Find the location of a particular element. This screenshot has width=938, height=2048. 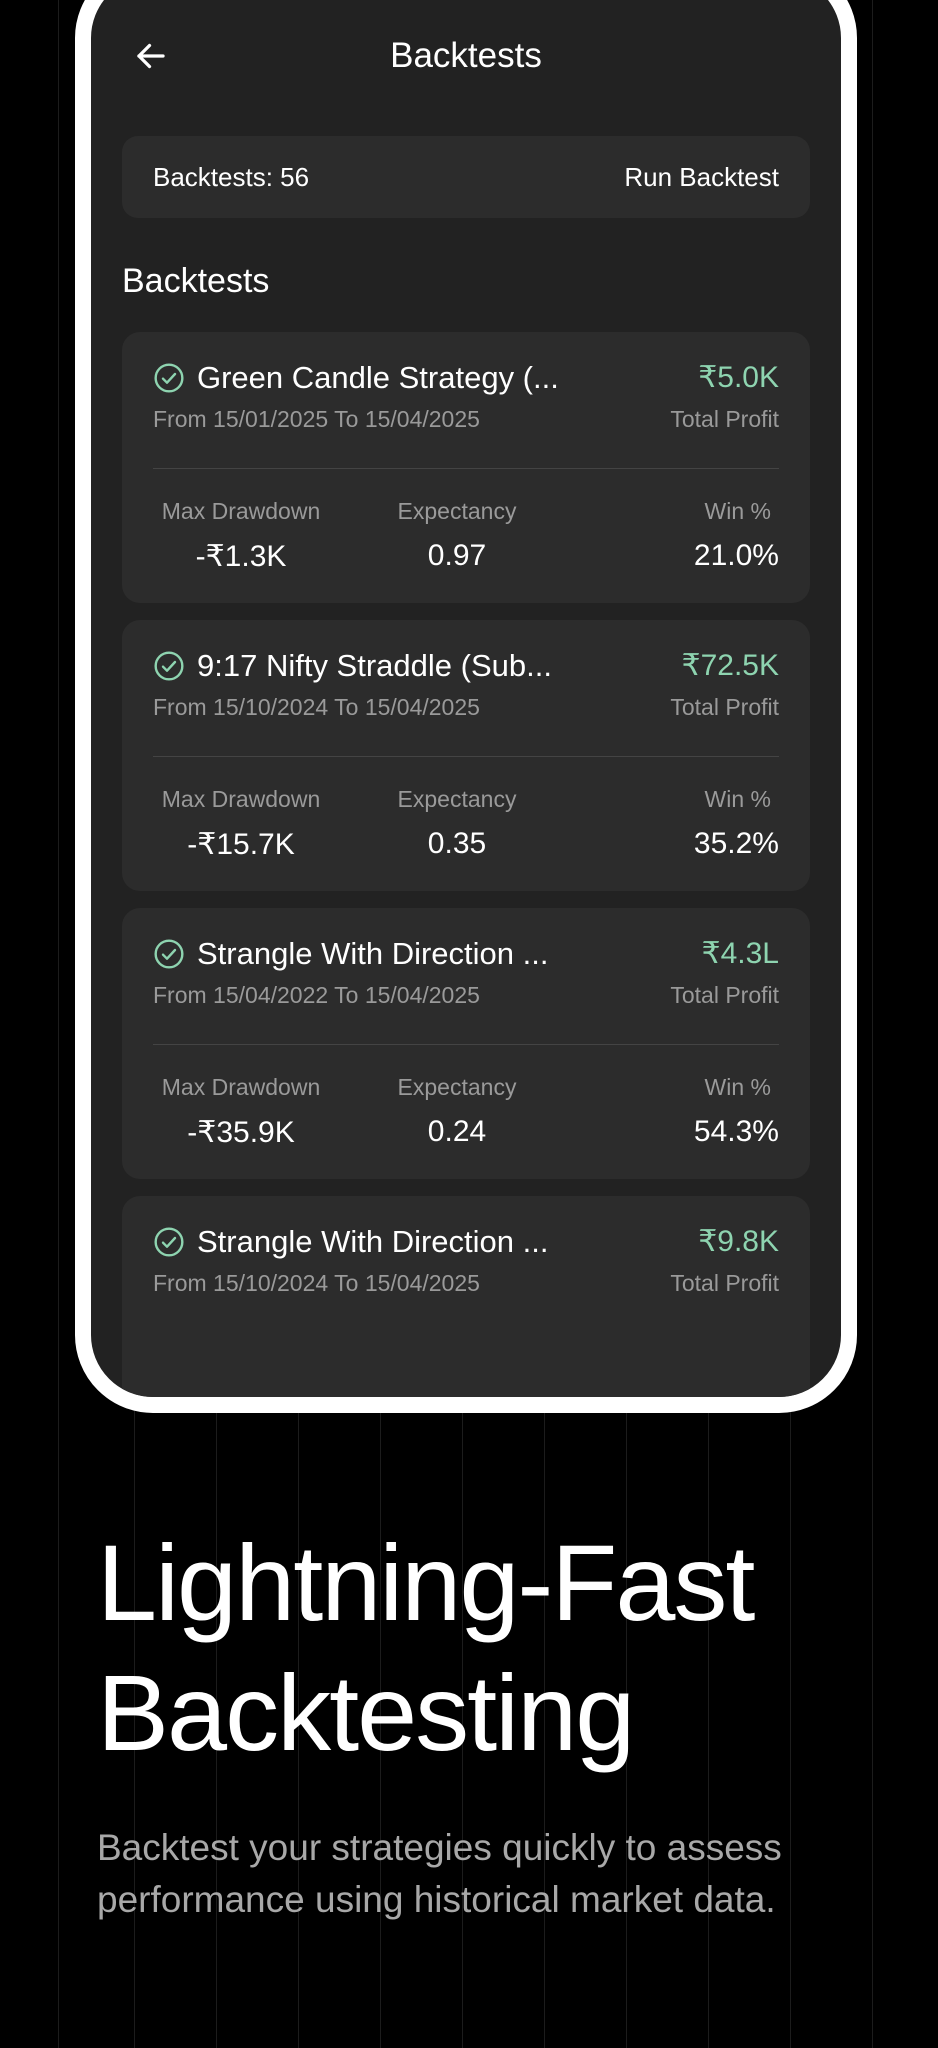

win-rate-value: 54.3% is located at coordinates (736, 1131).